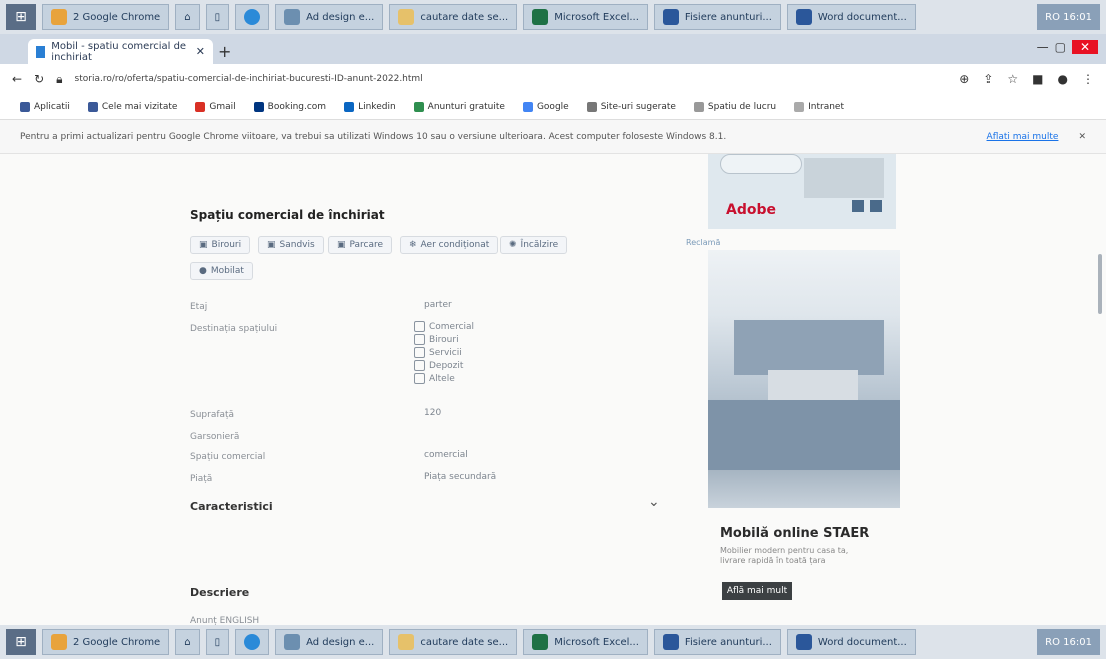 The height and width of the screenshot is (659, 1106). What do you see at coordinates (1082, 137) in the screenshot?
I see `close-icon: ✕` at bounding box center [1082, 137].